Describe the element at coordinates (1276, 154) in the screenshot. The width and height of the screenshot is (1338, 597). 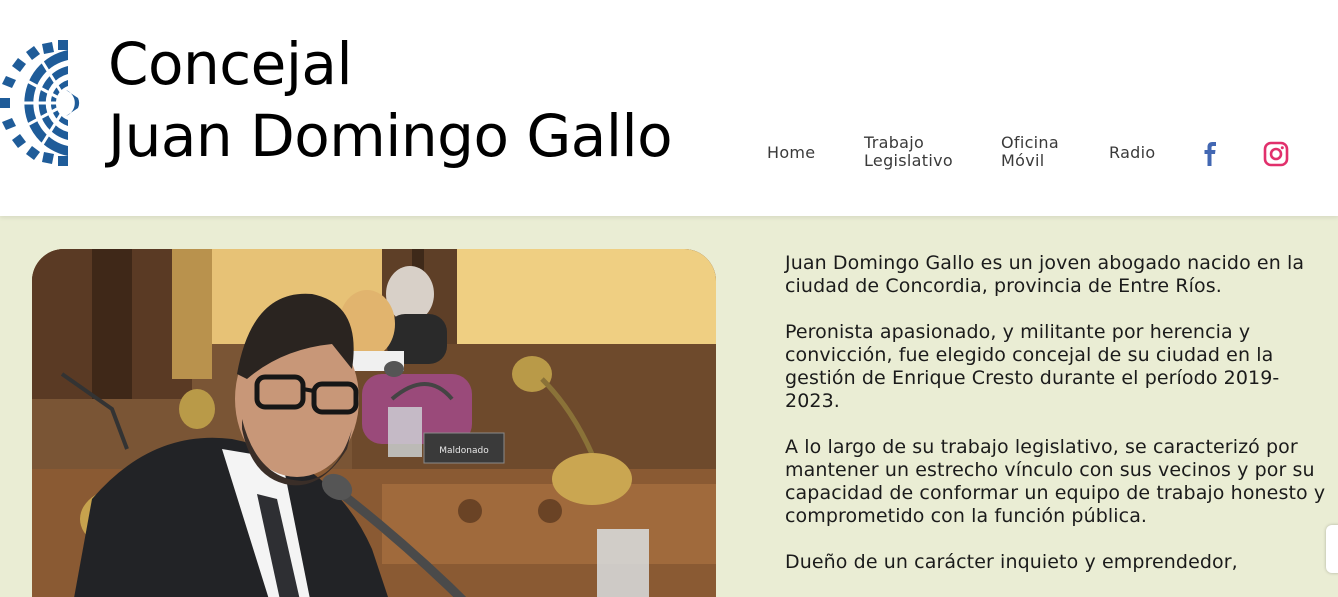
I see `instagram-icon` at that location.